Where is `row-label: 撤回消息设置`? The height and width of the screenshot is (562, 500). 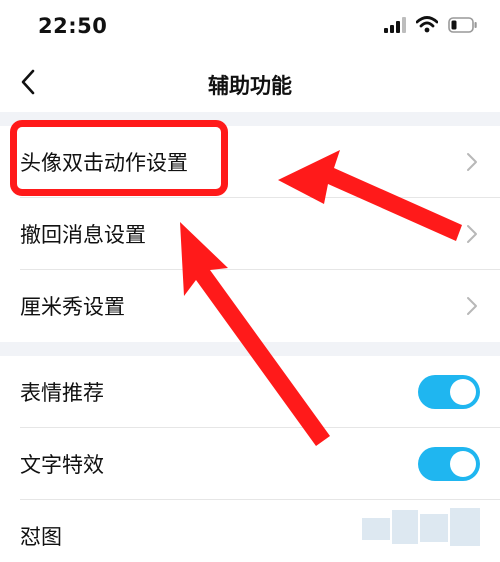 row-label: 撤回消息设置 is located at coordinates (83, 235).